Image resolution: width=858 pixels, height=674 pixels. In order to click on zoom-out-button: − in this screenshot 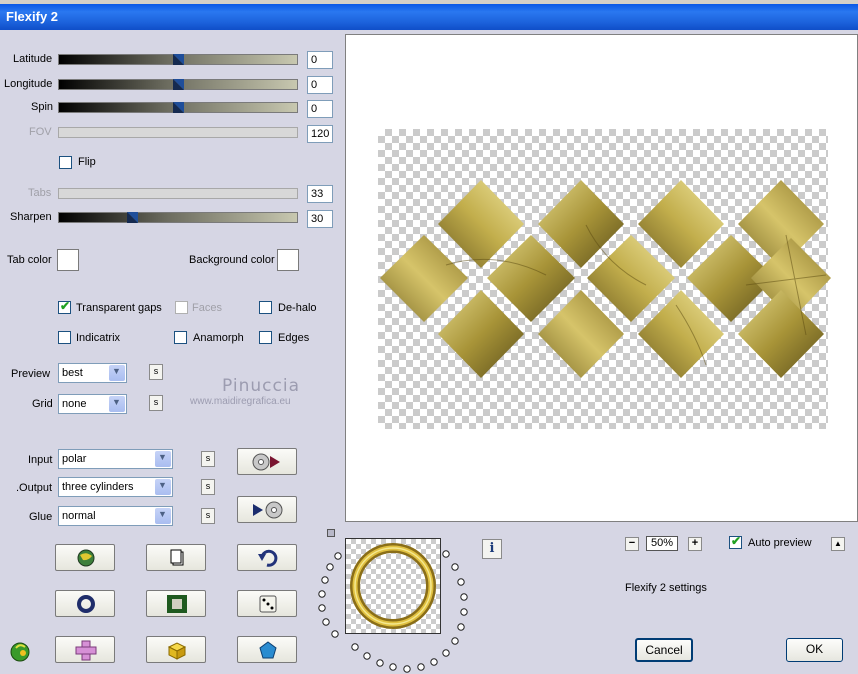, I will do `click(632, 544)`.